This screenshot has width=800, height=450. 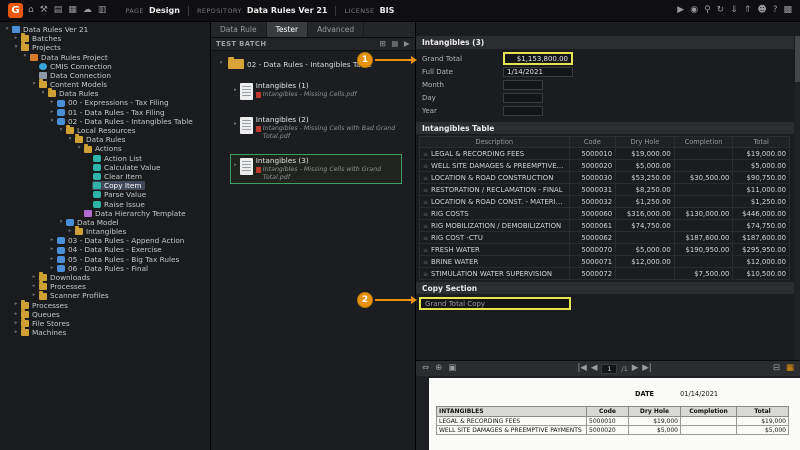 I want to click on tree-item-data-model: ▾ Data Model, so click(x=105, y=222).